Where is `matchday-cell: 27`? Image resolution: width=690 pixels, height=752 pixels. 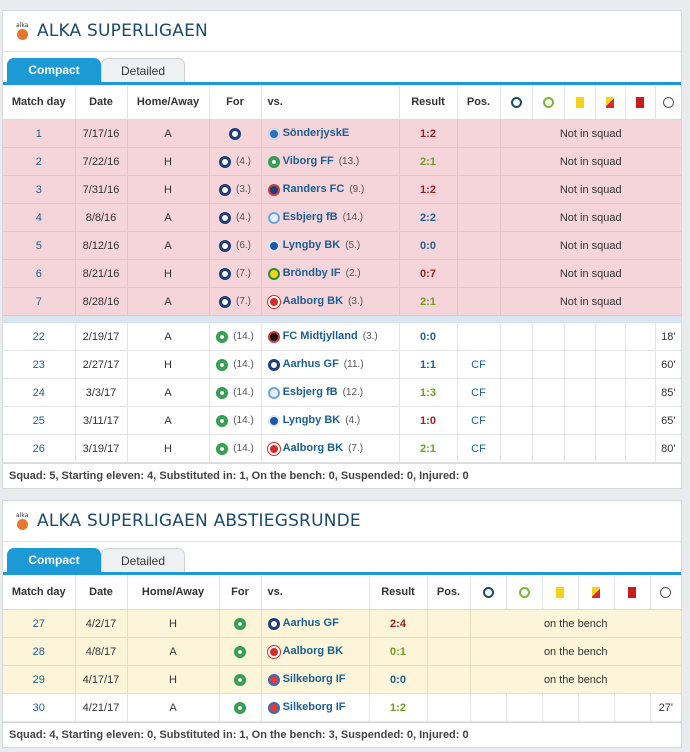 matchday-cell: 27 is located at coordinates (39, 623).